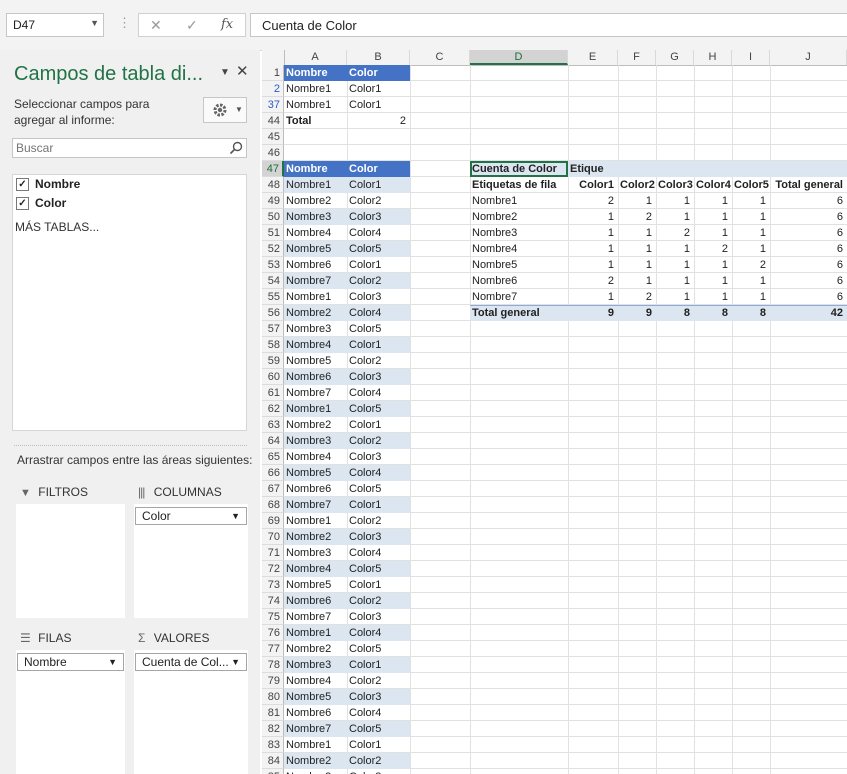  I want to click on cell: Color1, so click(378, 105).